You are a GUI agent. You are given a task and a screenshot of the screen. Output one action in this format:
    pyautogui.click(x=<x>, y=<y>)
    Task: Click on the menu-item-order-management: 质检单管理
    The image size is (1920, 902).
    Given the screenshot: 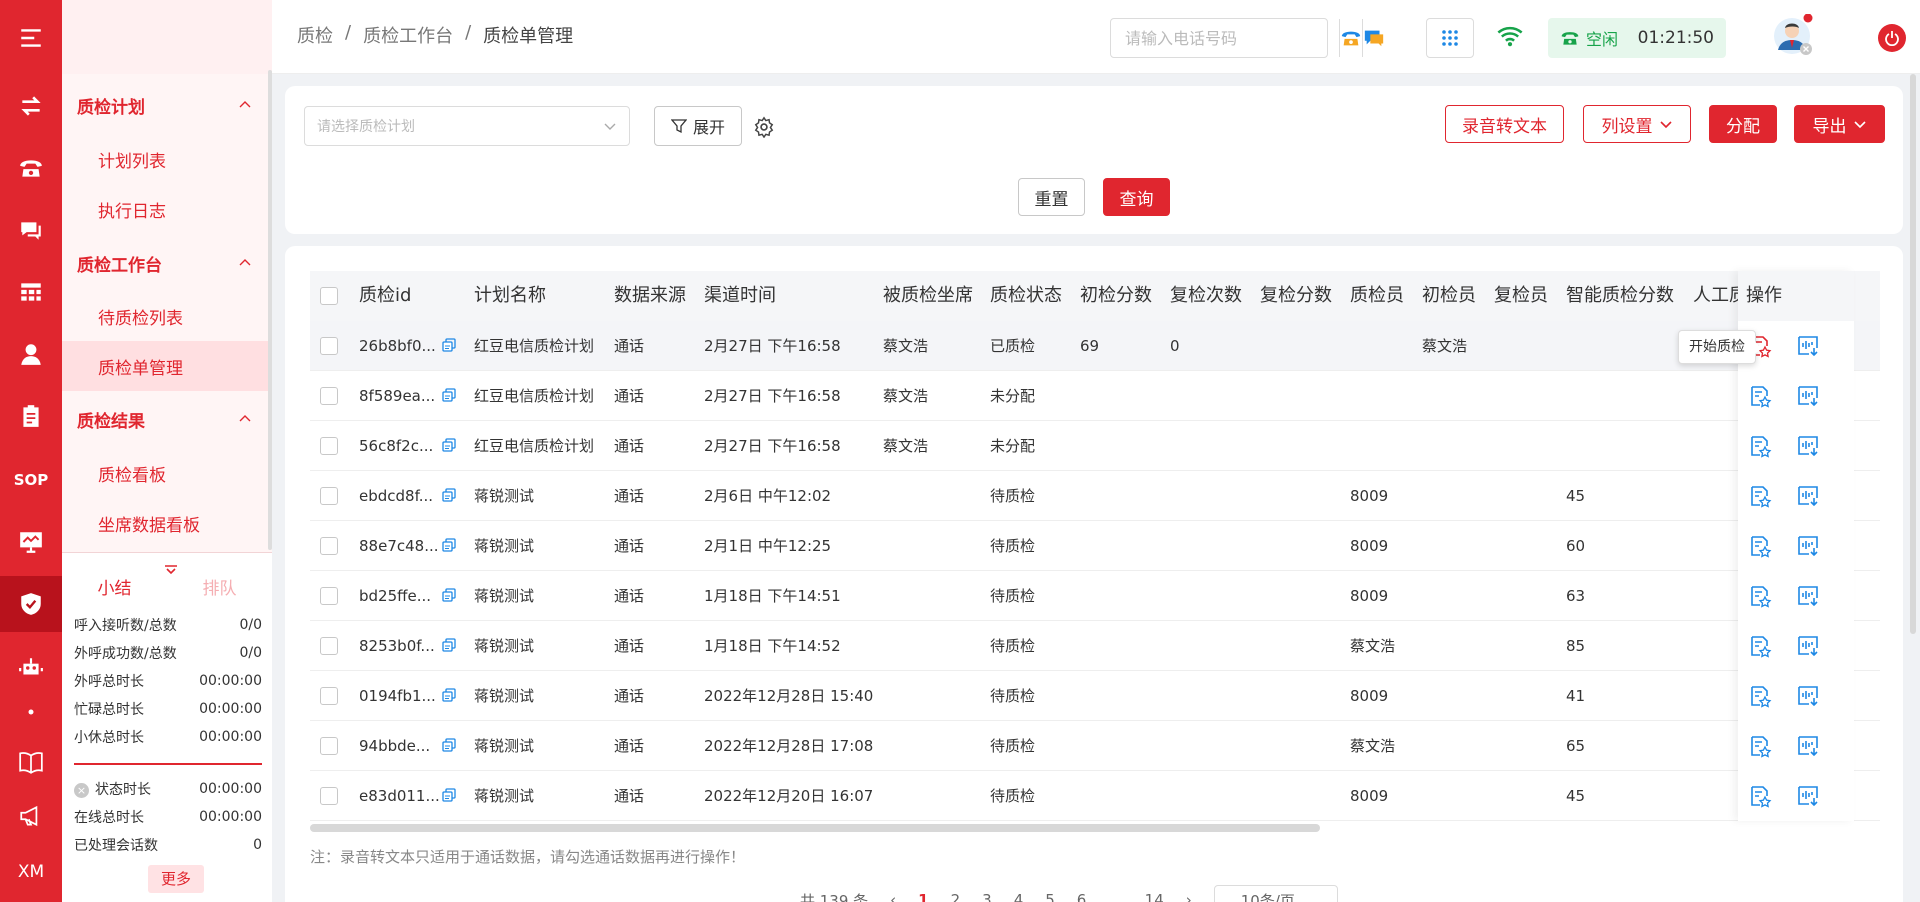 What is the action you would take?
    pyautogui.click(x=167, y=366)
    